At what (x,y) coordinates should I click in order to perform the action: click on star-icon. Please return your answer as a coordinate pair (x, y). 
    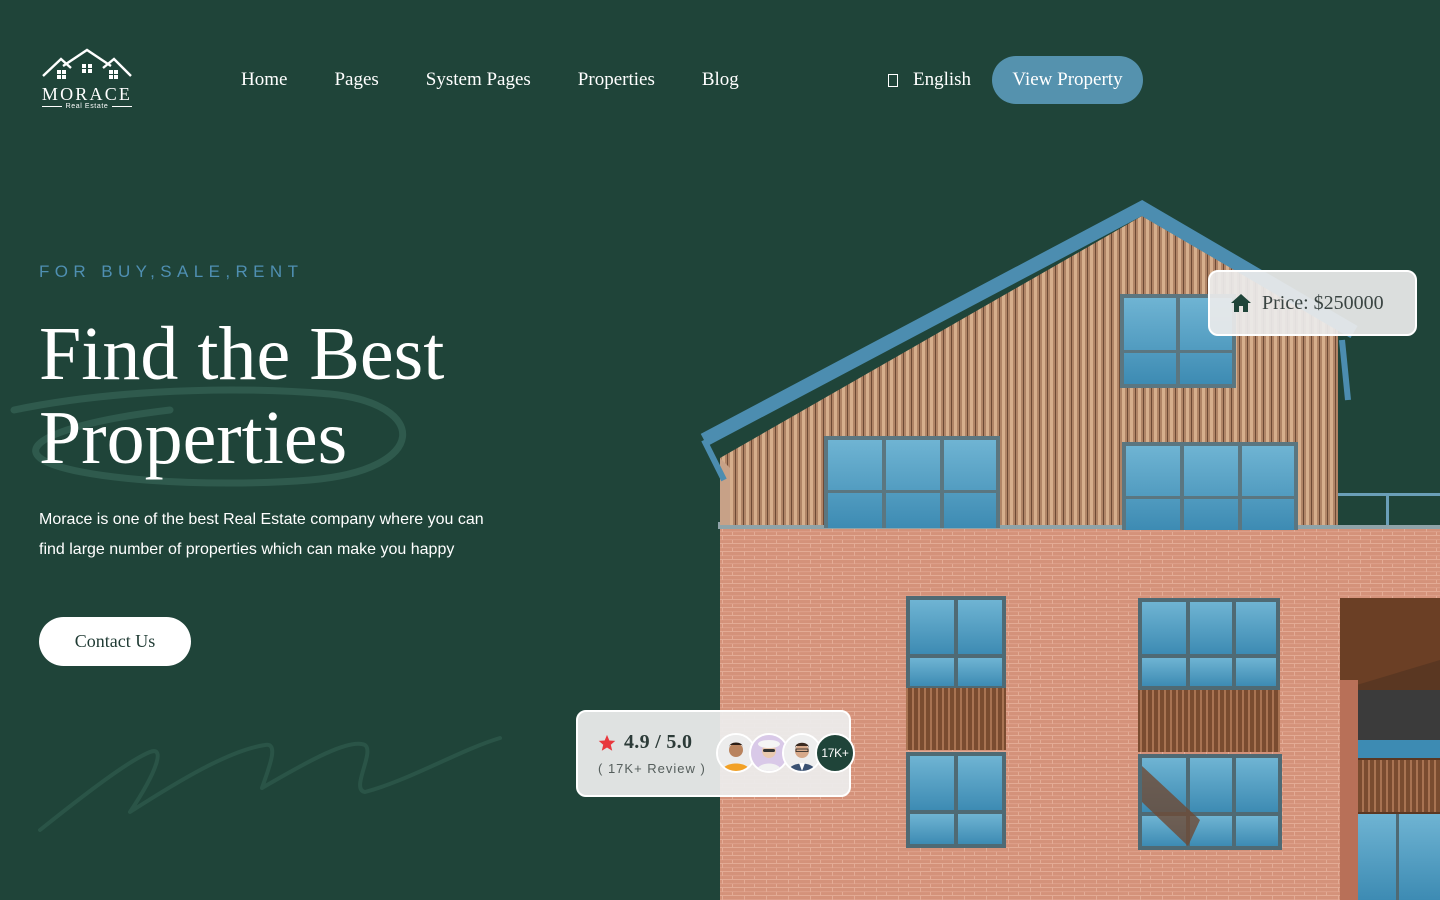
    Looking at the image, I should click on (607, 742).